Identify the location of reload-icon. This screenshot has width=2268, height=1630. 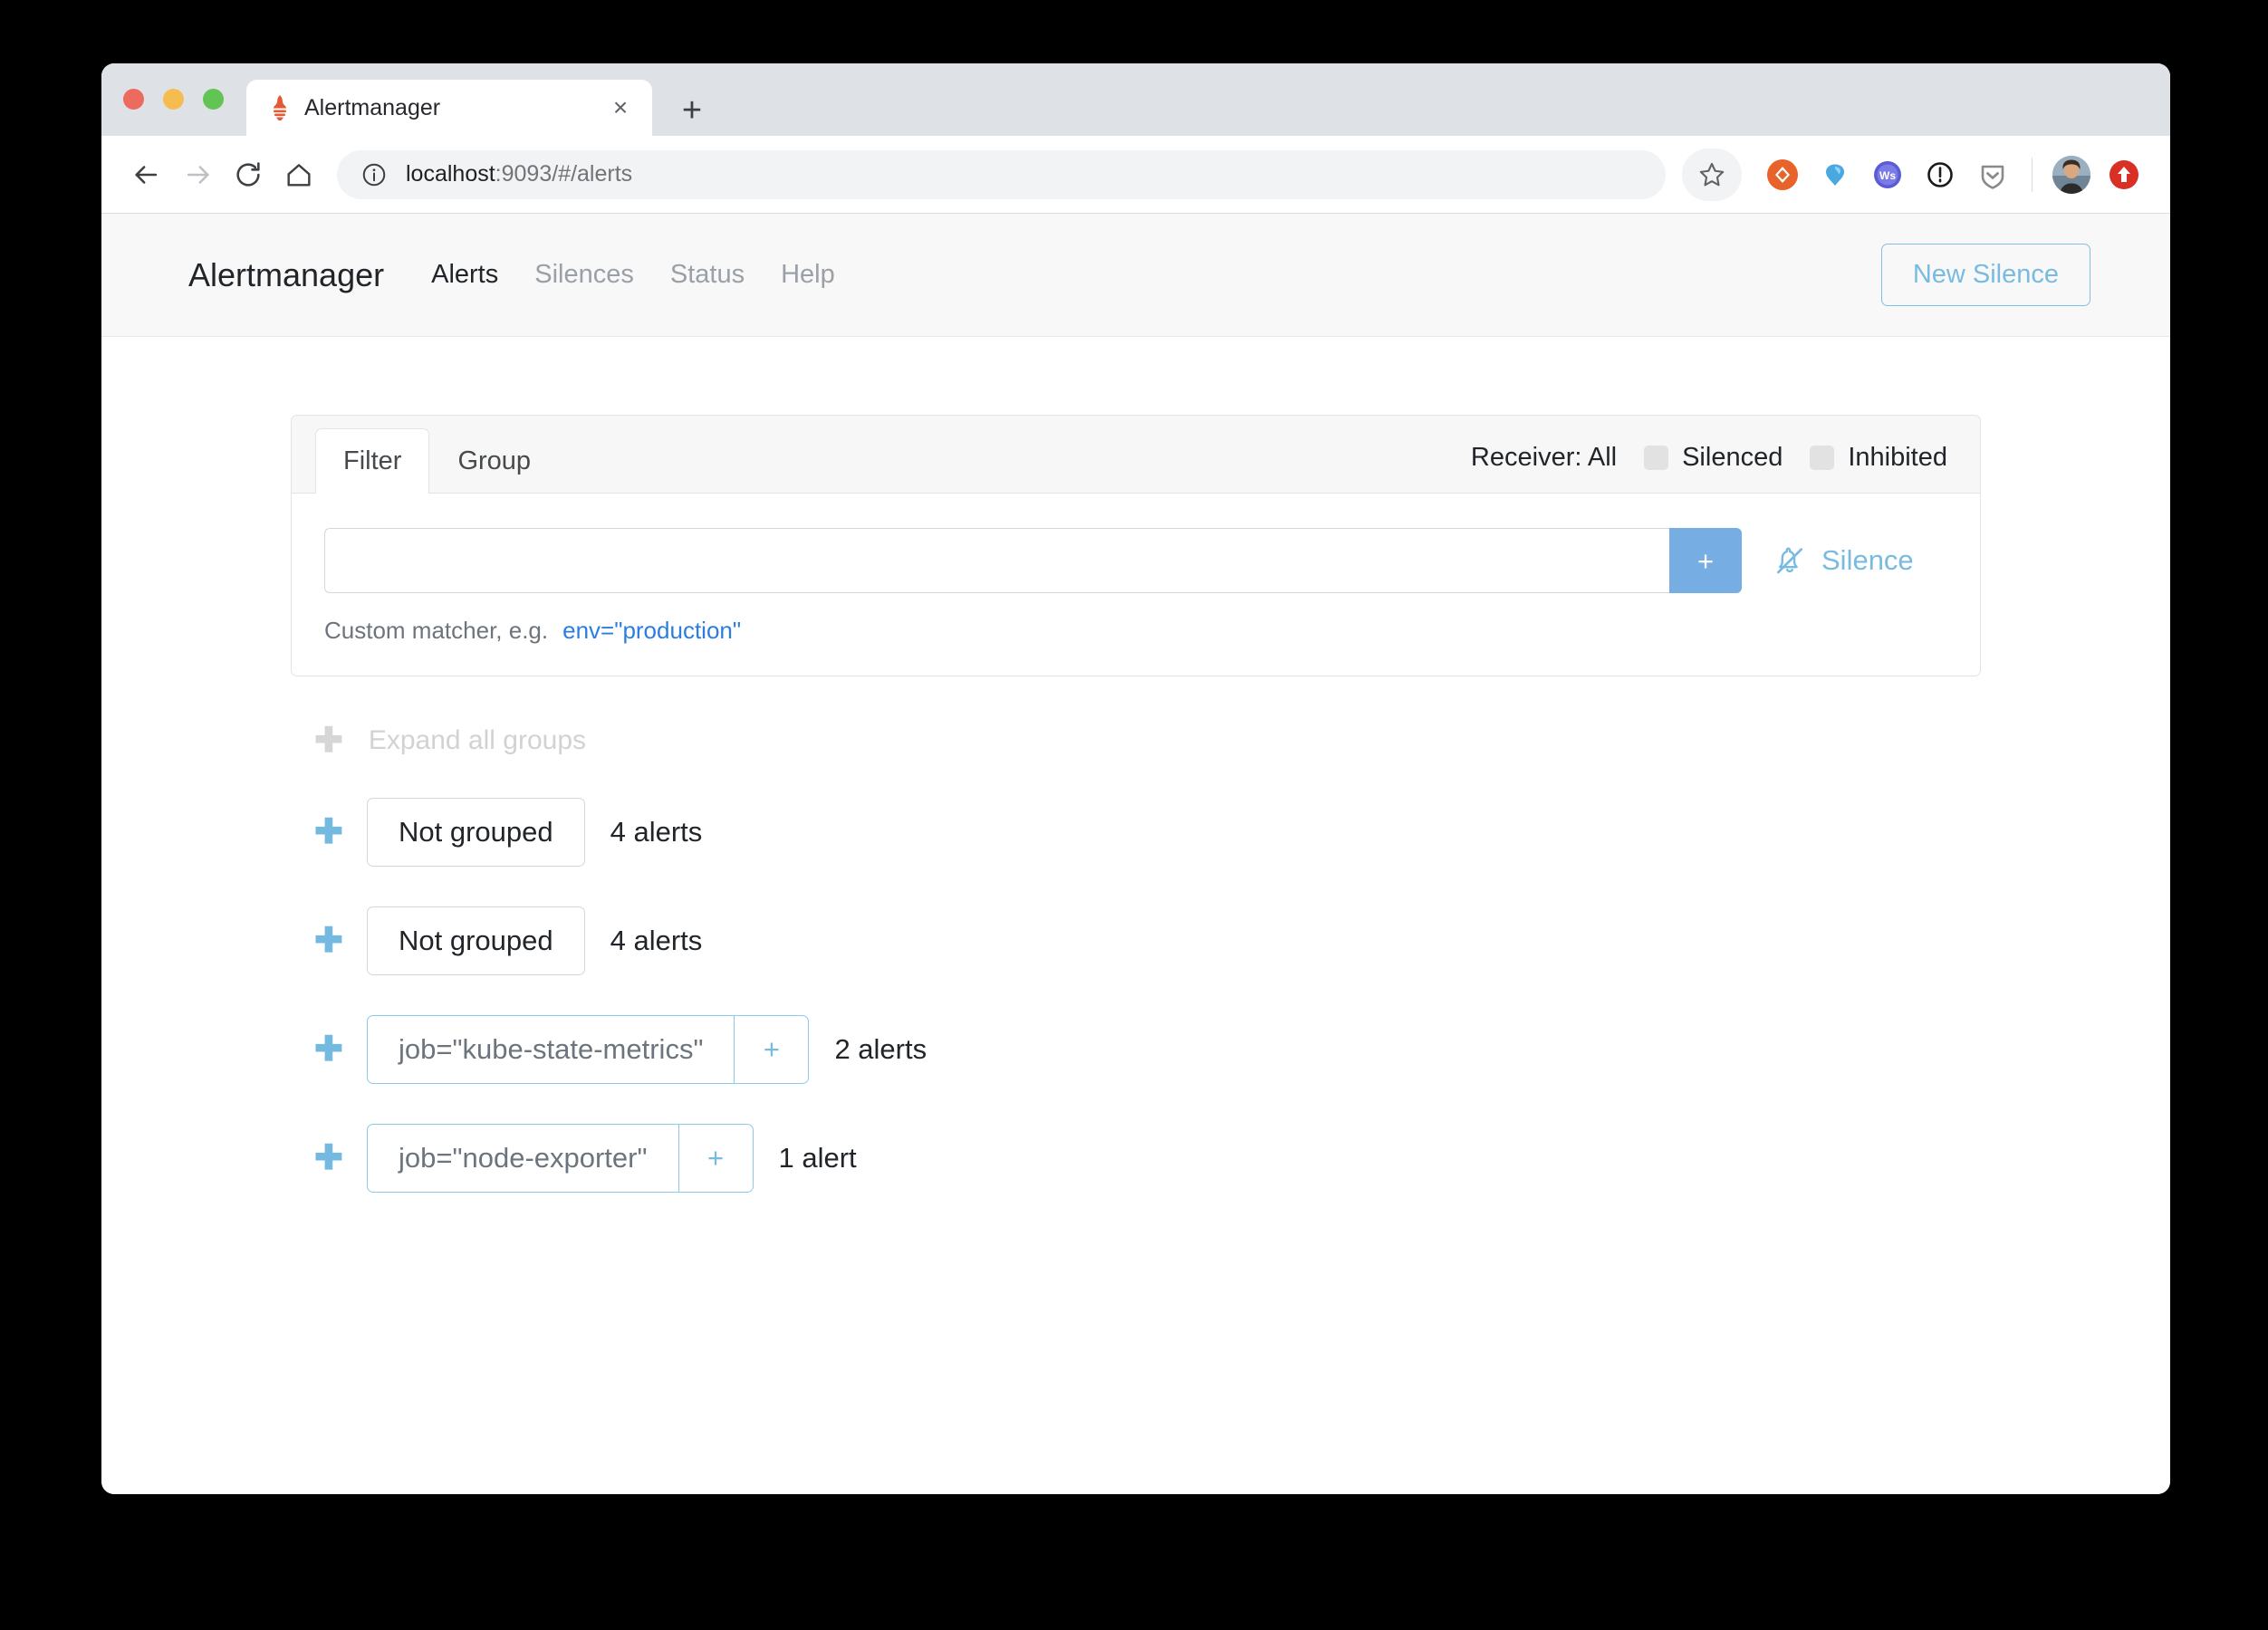
(248, 174).